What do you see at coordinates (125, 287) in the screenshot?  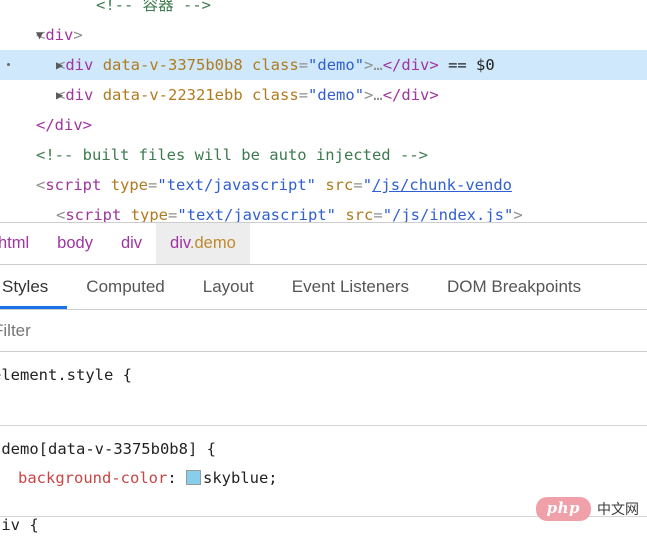 I see `tab-computed: Computed` at bounding box center [125, 287].